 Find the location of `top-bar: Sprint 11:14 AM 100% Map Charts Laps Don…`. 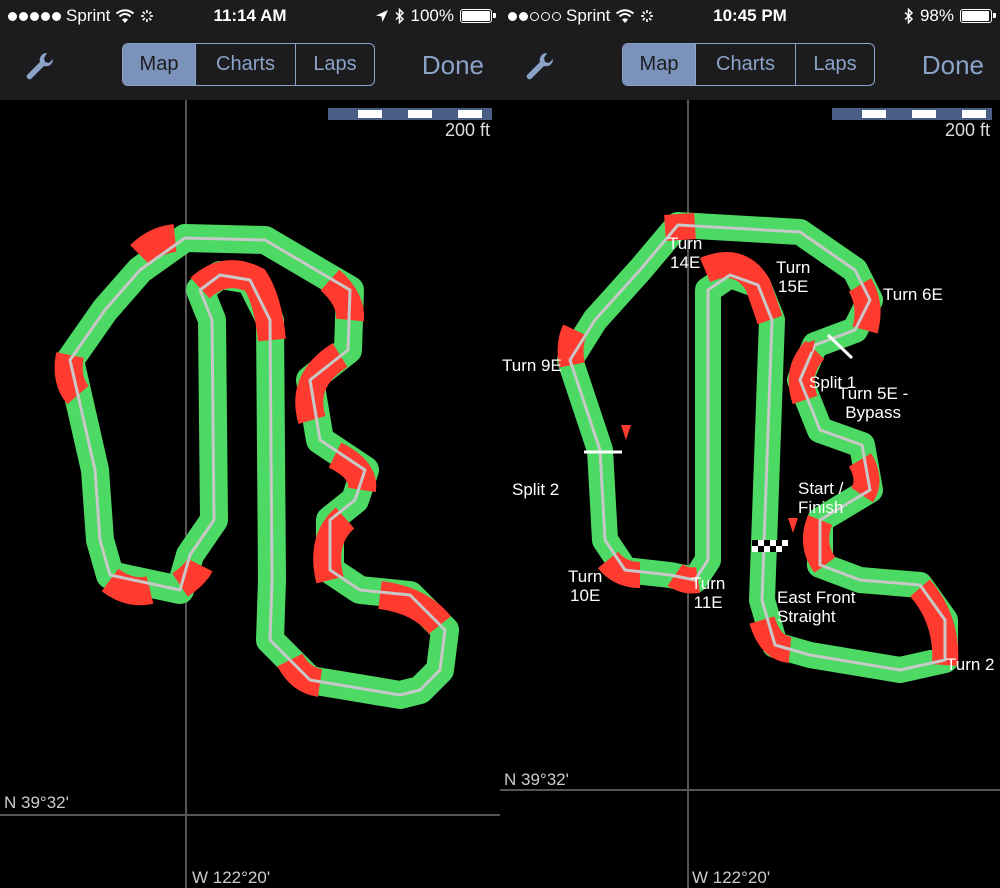

top-bar: Sprint 11:14 AM 100% Map Charts Laps Don… is located at coordinates (250, 50).